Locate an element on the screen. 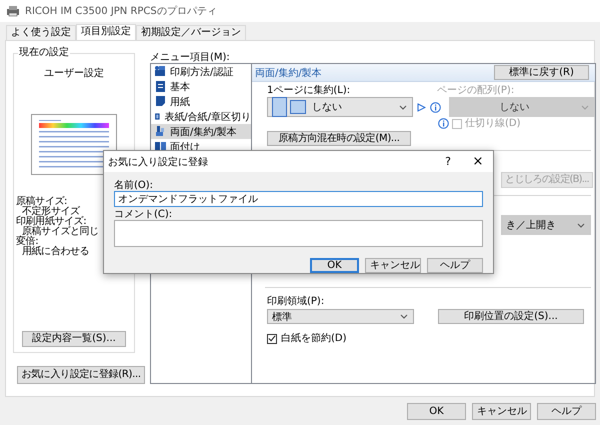 The width and height of the screenshot is (600, 425). checkbox-label: 仕切り線(D) is located at coordinates (493, 123).